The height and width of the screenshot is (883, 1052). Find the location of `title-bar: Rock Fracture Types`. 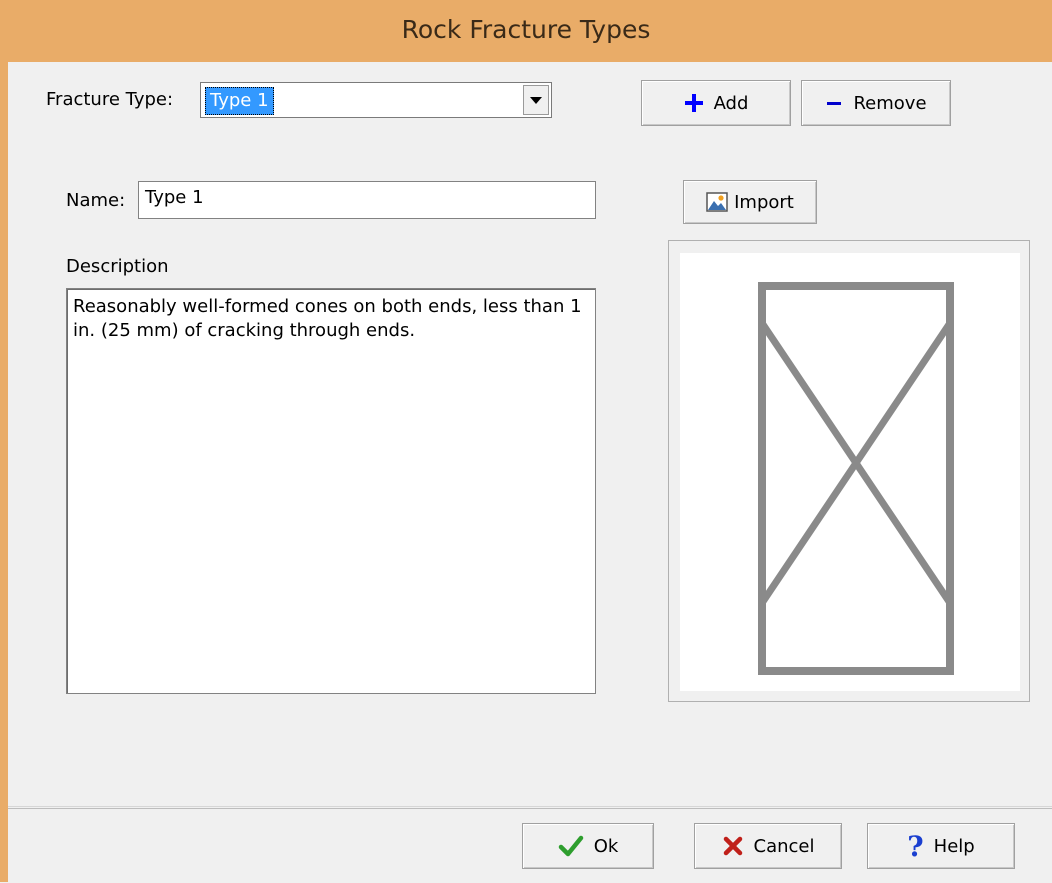

title-bar: Rock Fracture Types is located at coordinates (526, 31).